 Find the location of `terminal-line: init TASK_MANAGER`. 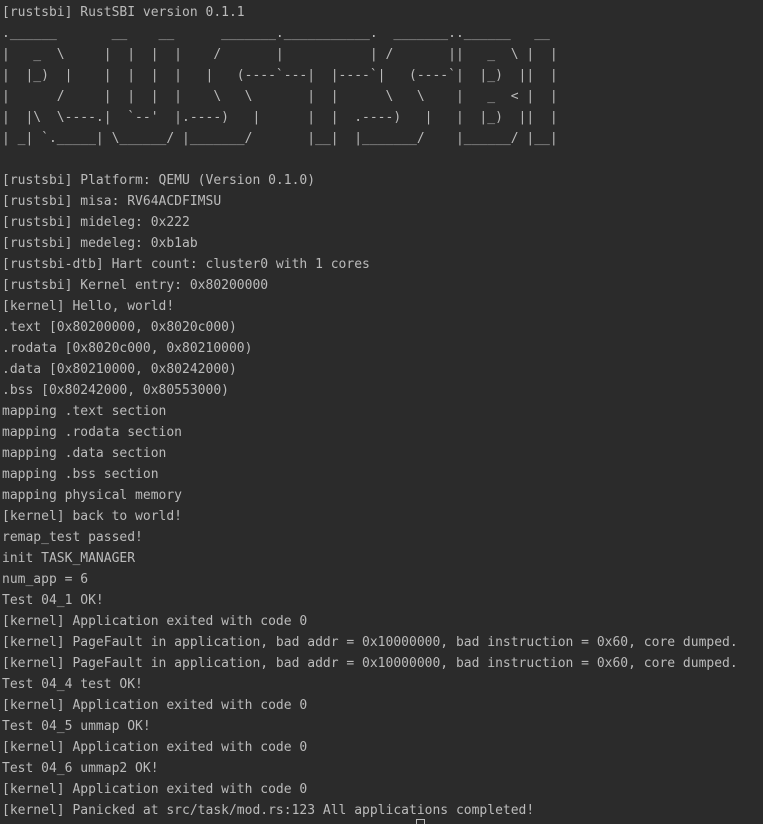

terminal-line: init TASK_MANAGER is located at coordinates (69, 558).